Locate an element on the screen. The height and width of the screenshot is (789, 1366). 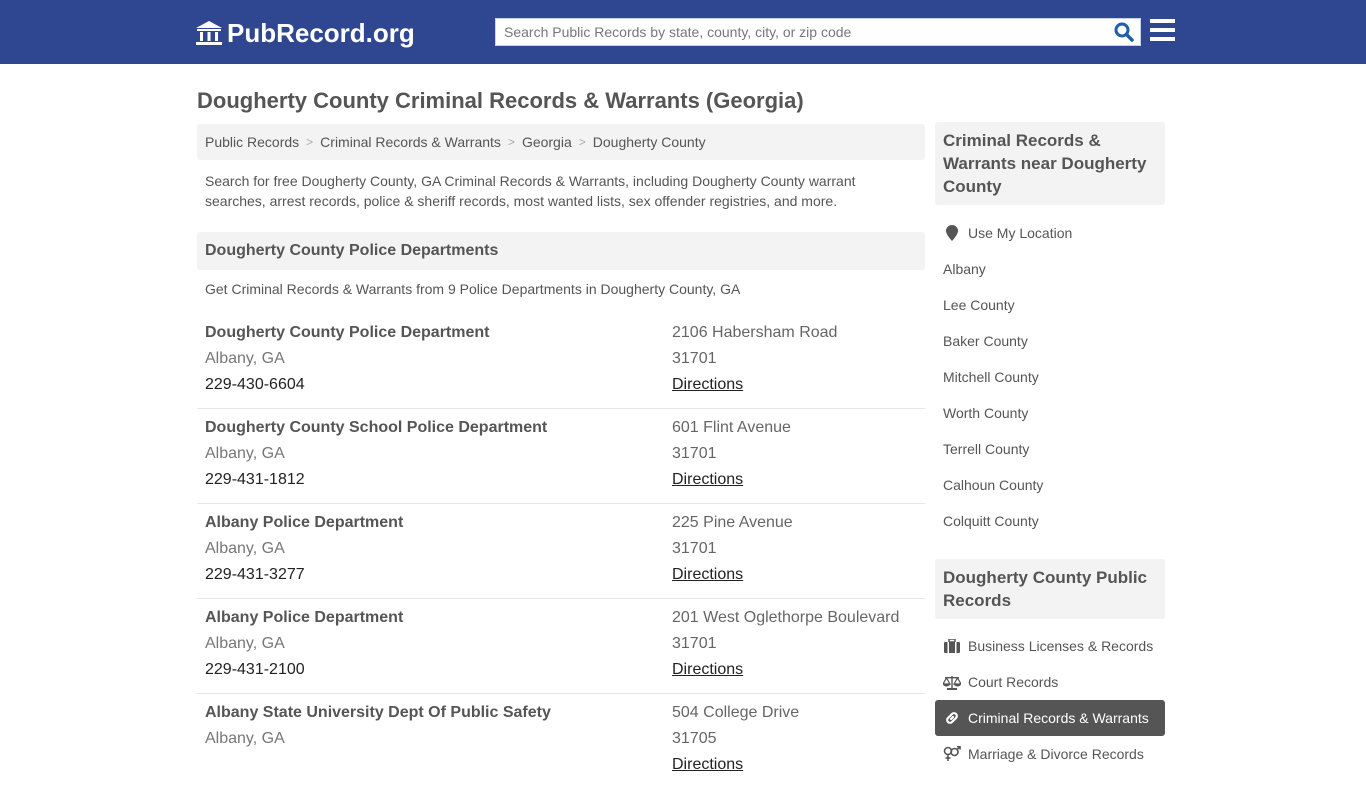
public-records-heading: Dougherty County Public Records is located at coordinates (1050, 589).